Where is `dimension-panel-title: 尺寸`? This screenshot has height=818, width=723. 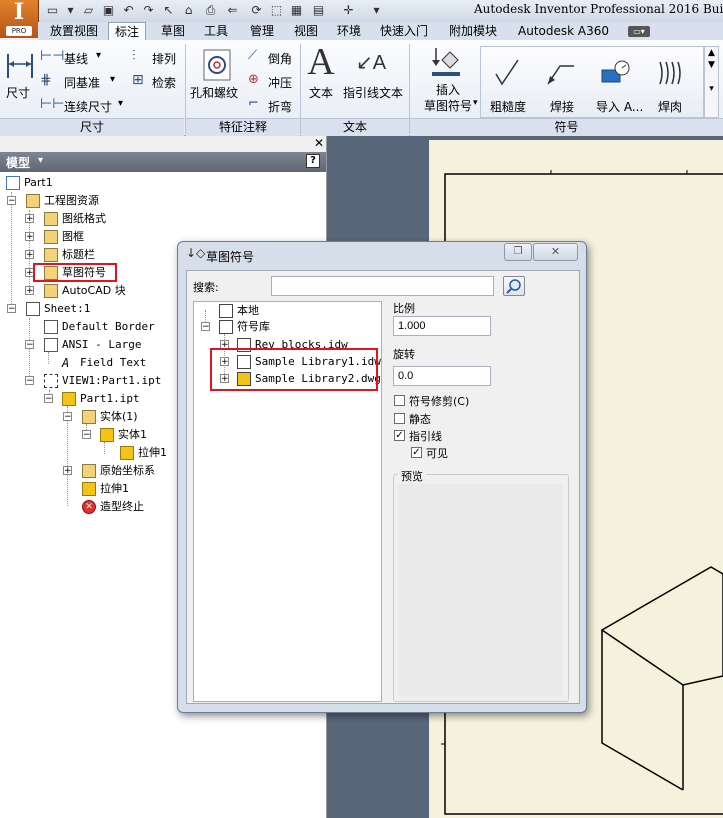
dimension-panel-title: 尺寸 is located at coordinates (92, 127).